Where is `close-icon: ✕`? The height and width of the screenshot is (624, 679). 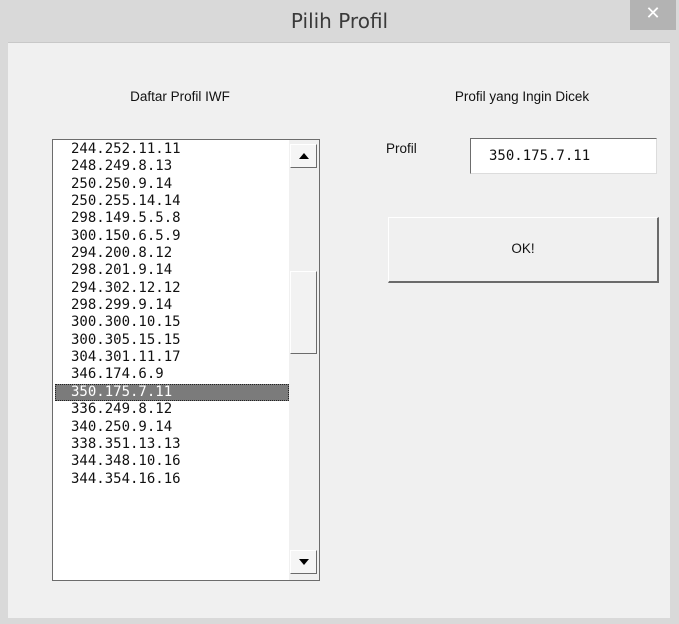 close-icon: ✕ is located at coordinates (653, 13).